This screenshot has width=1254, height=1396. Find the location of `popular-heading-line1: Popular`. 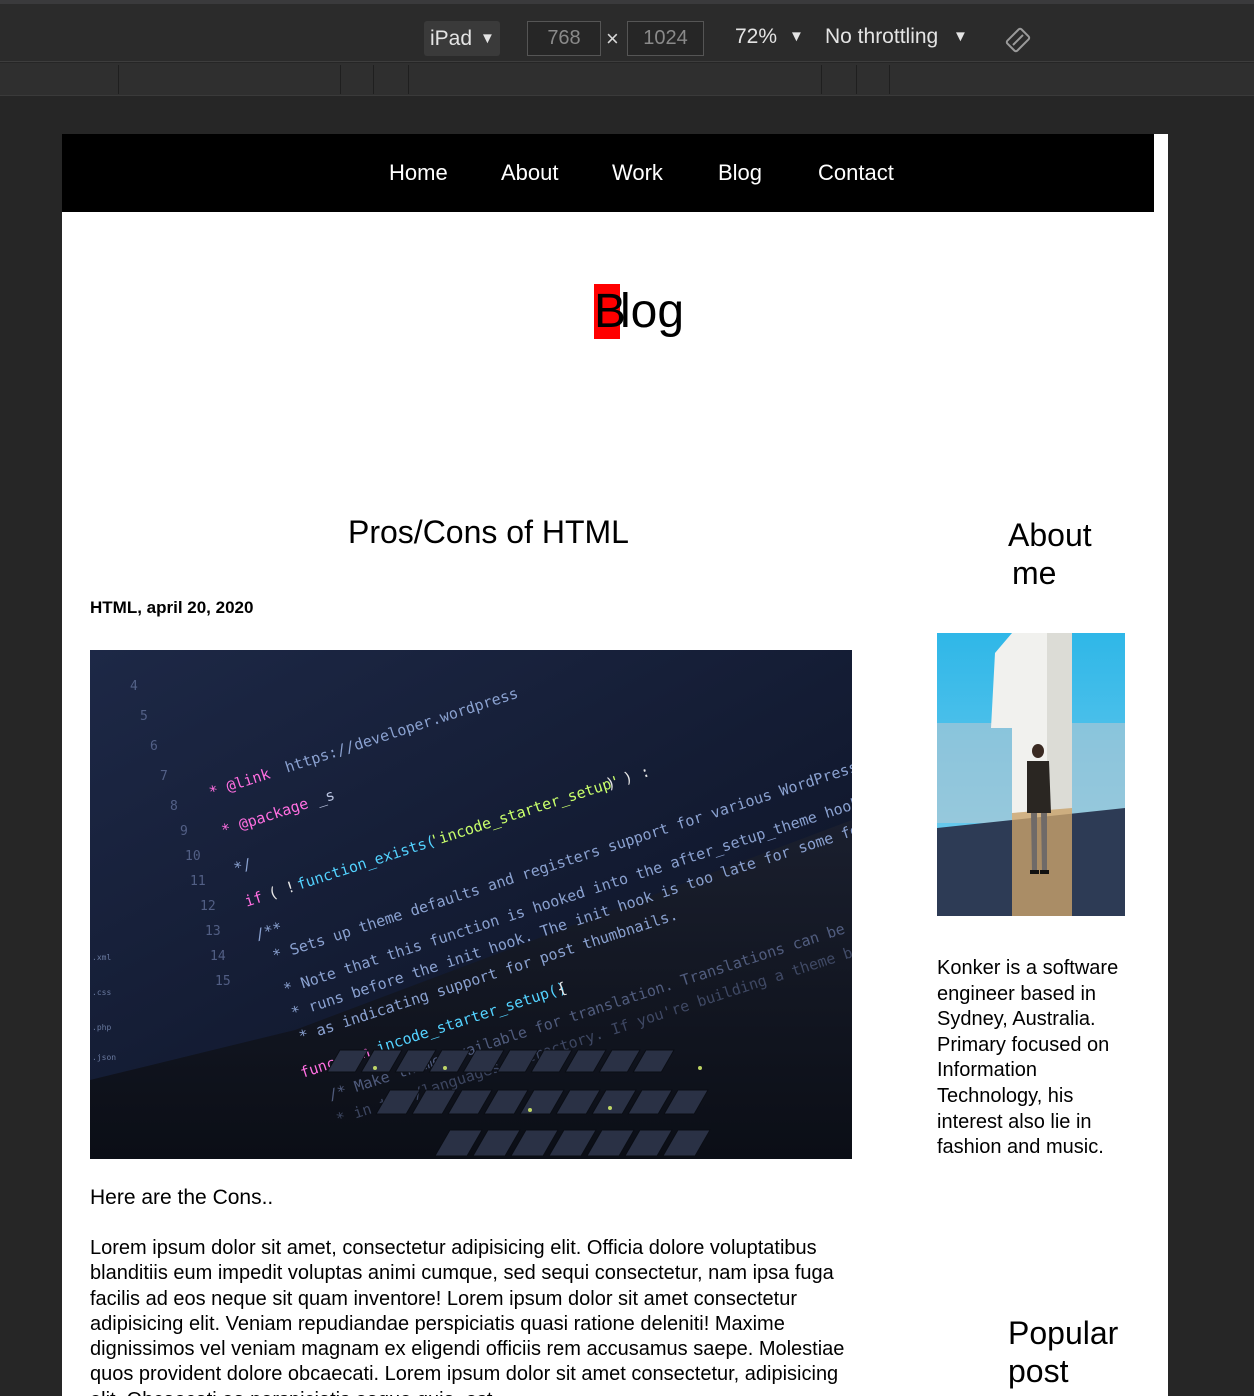

popular-heading-line1: Popular is located at coordinates (1063, 1333).